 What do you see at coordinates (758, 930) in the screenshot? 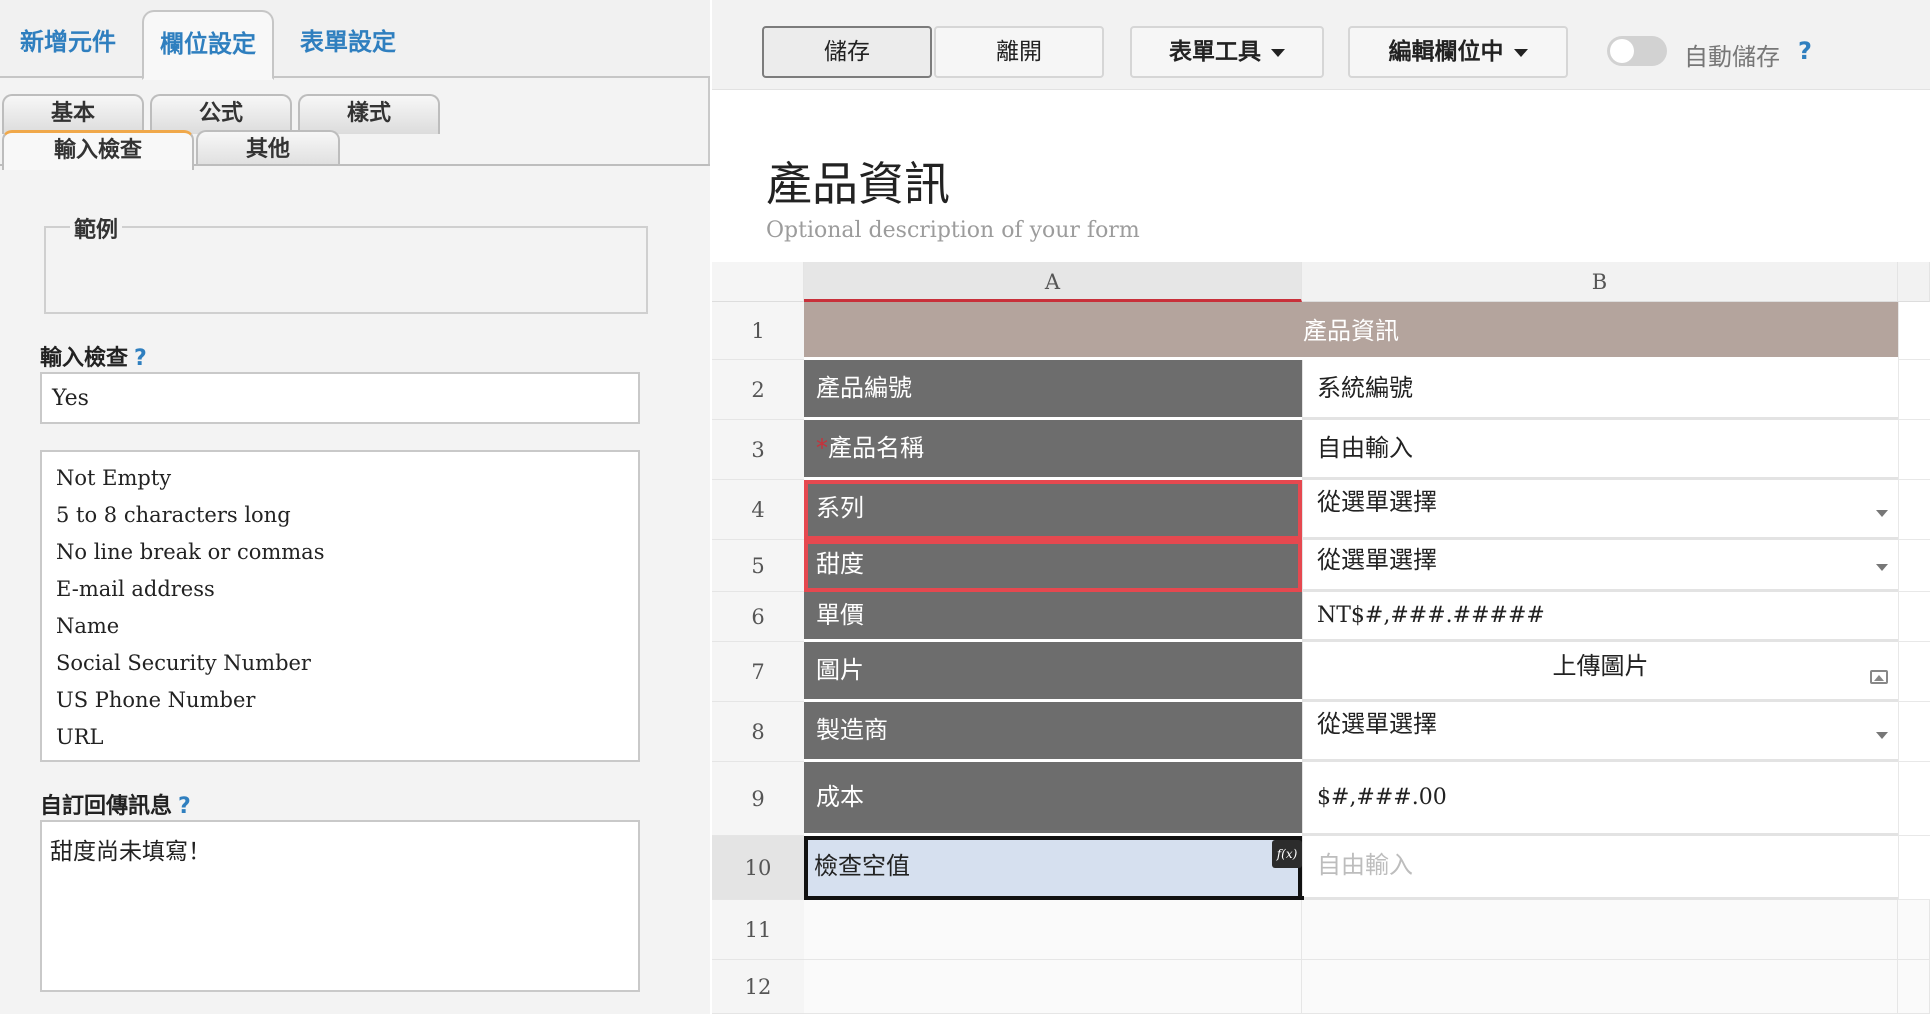
I see `row-number: 11` at bounding box center [758, 930].